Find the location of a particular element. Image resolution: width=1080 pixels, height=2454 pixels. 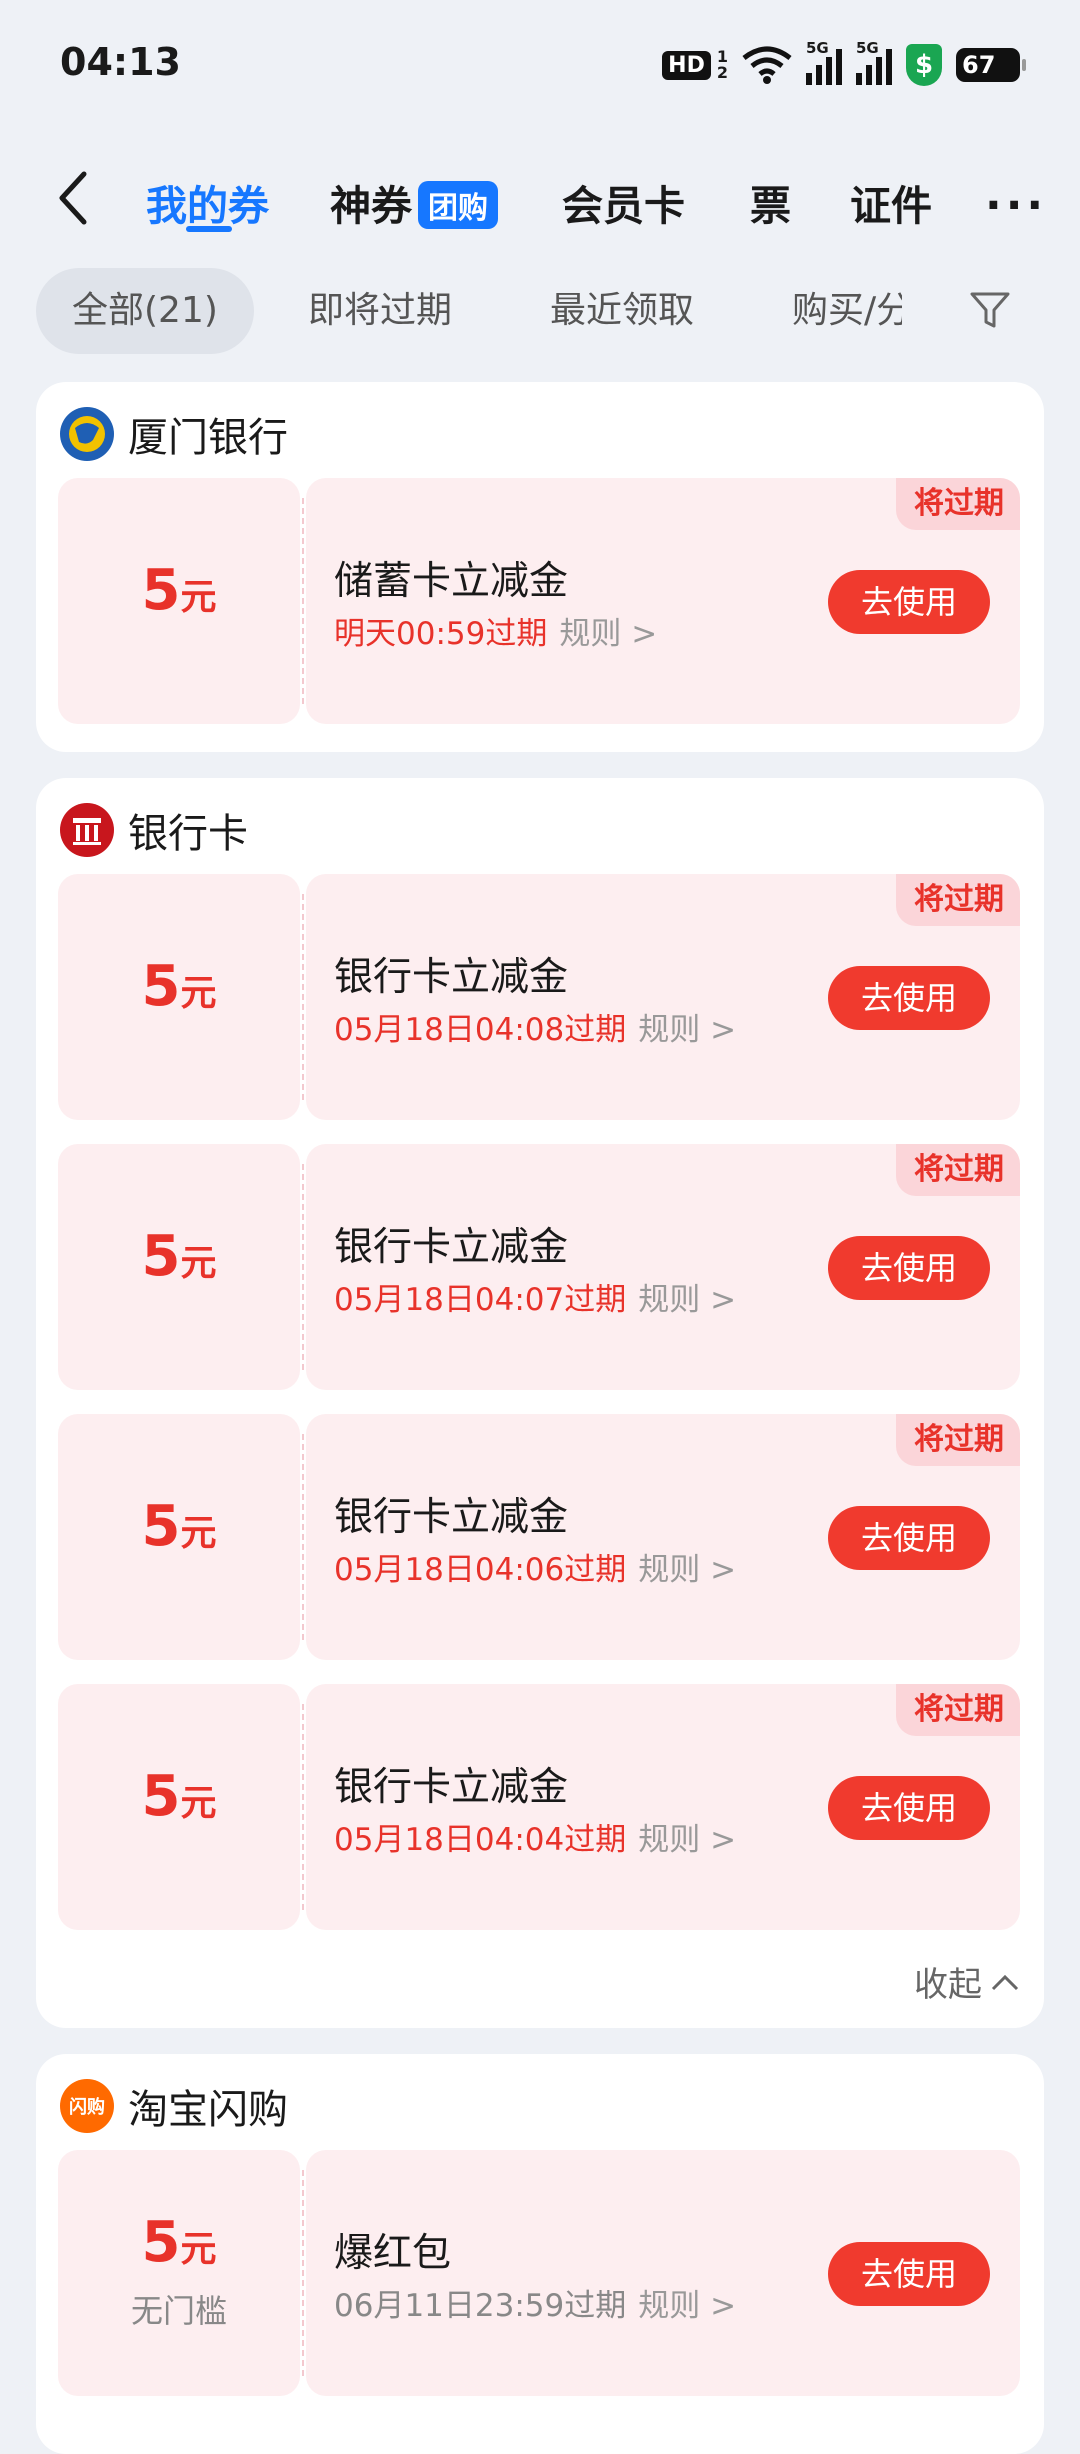

coupon-card: 5元 银行卡立减金 05月18日04:08过期 规则 > 去使用 将过期 is located at coordinates (539, 997).